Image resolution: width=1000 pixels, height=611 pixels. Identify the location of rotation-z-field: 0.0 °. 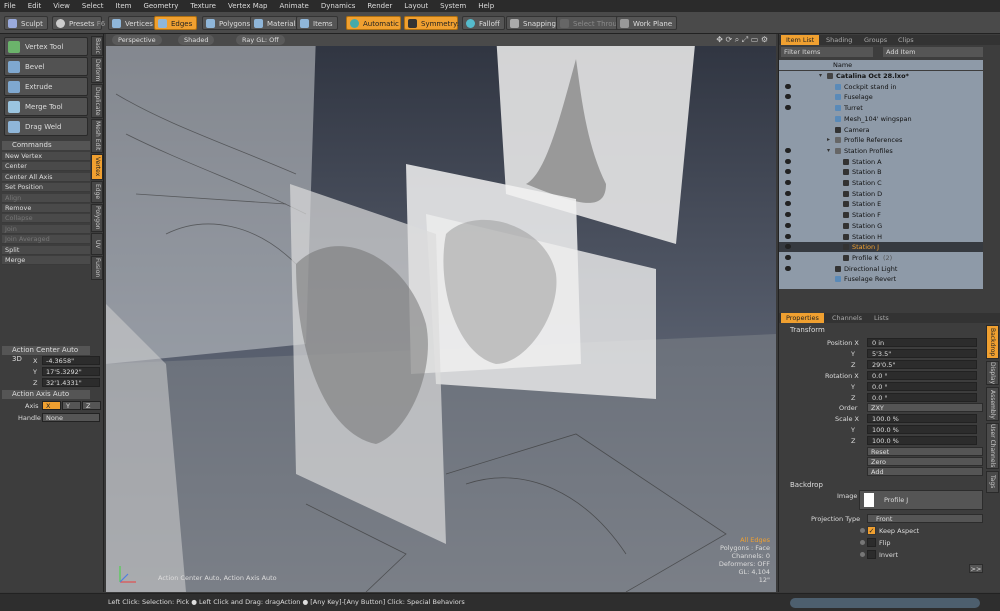
(922, 397).